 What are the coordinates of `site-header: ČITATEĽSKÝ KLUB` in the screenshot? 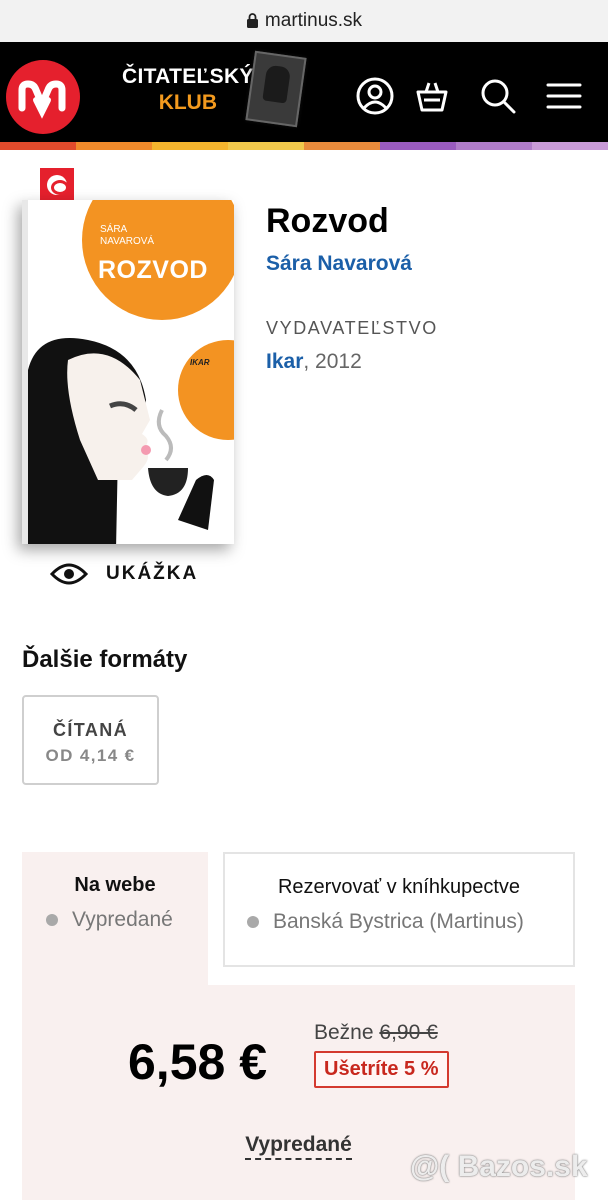 It's located at (304, 92).